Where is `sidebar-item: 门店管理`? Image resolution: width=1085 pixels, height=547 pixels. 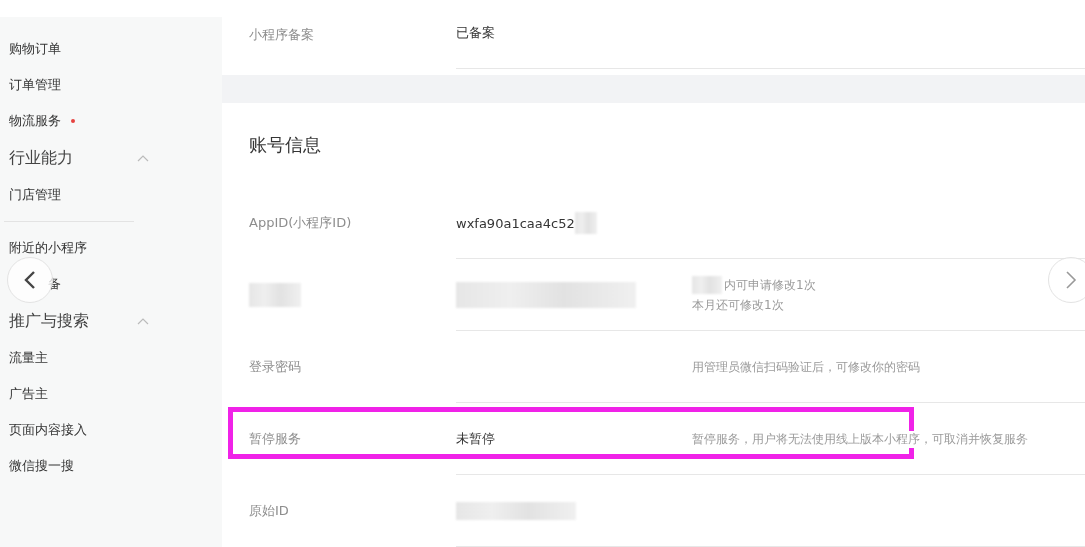
sidebar-item: 门店管理 is located at coordinates (35, 195).